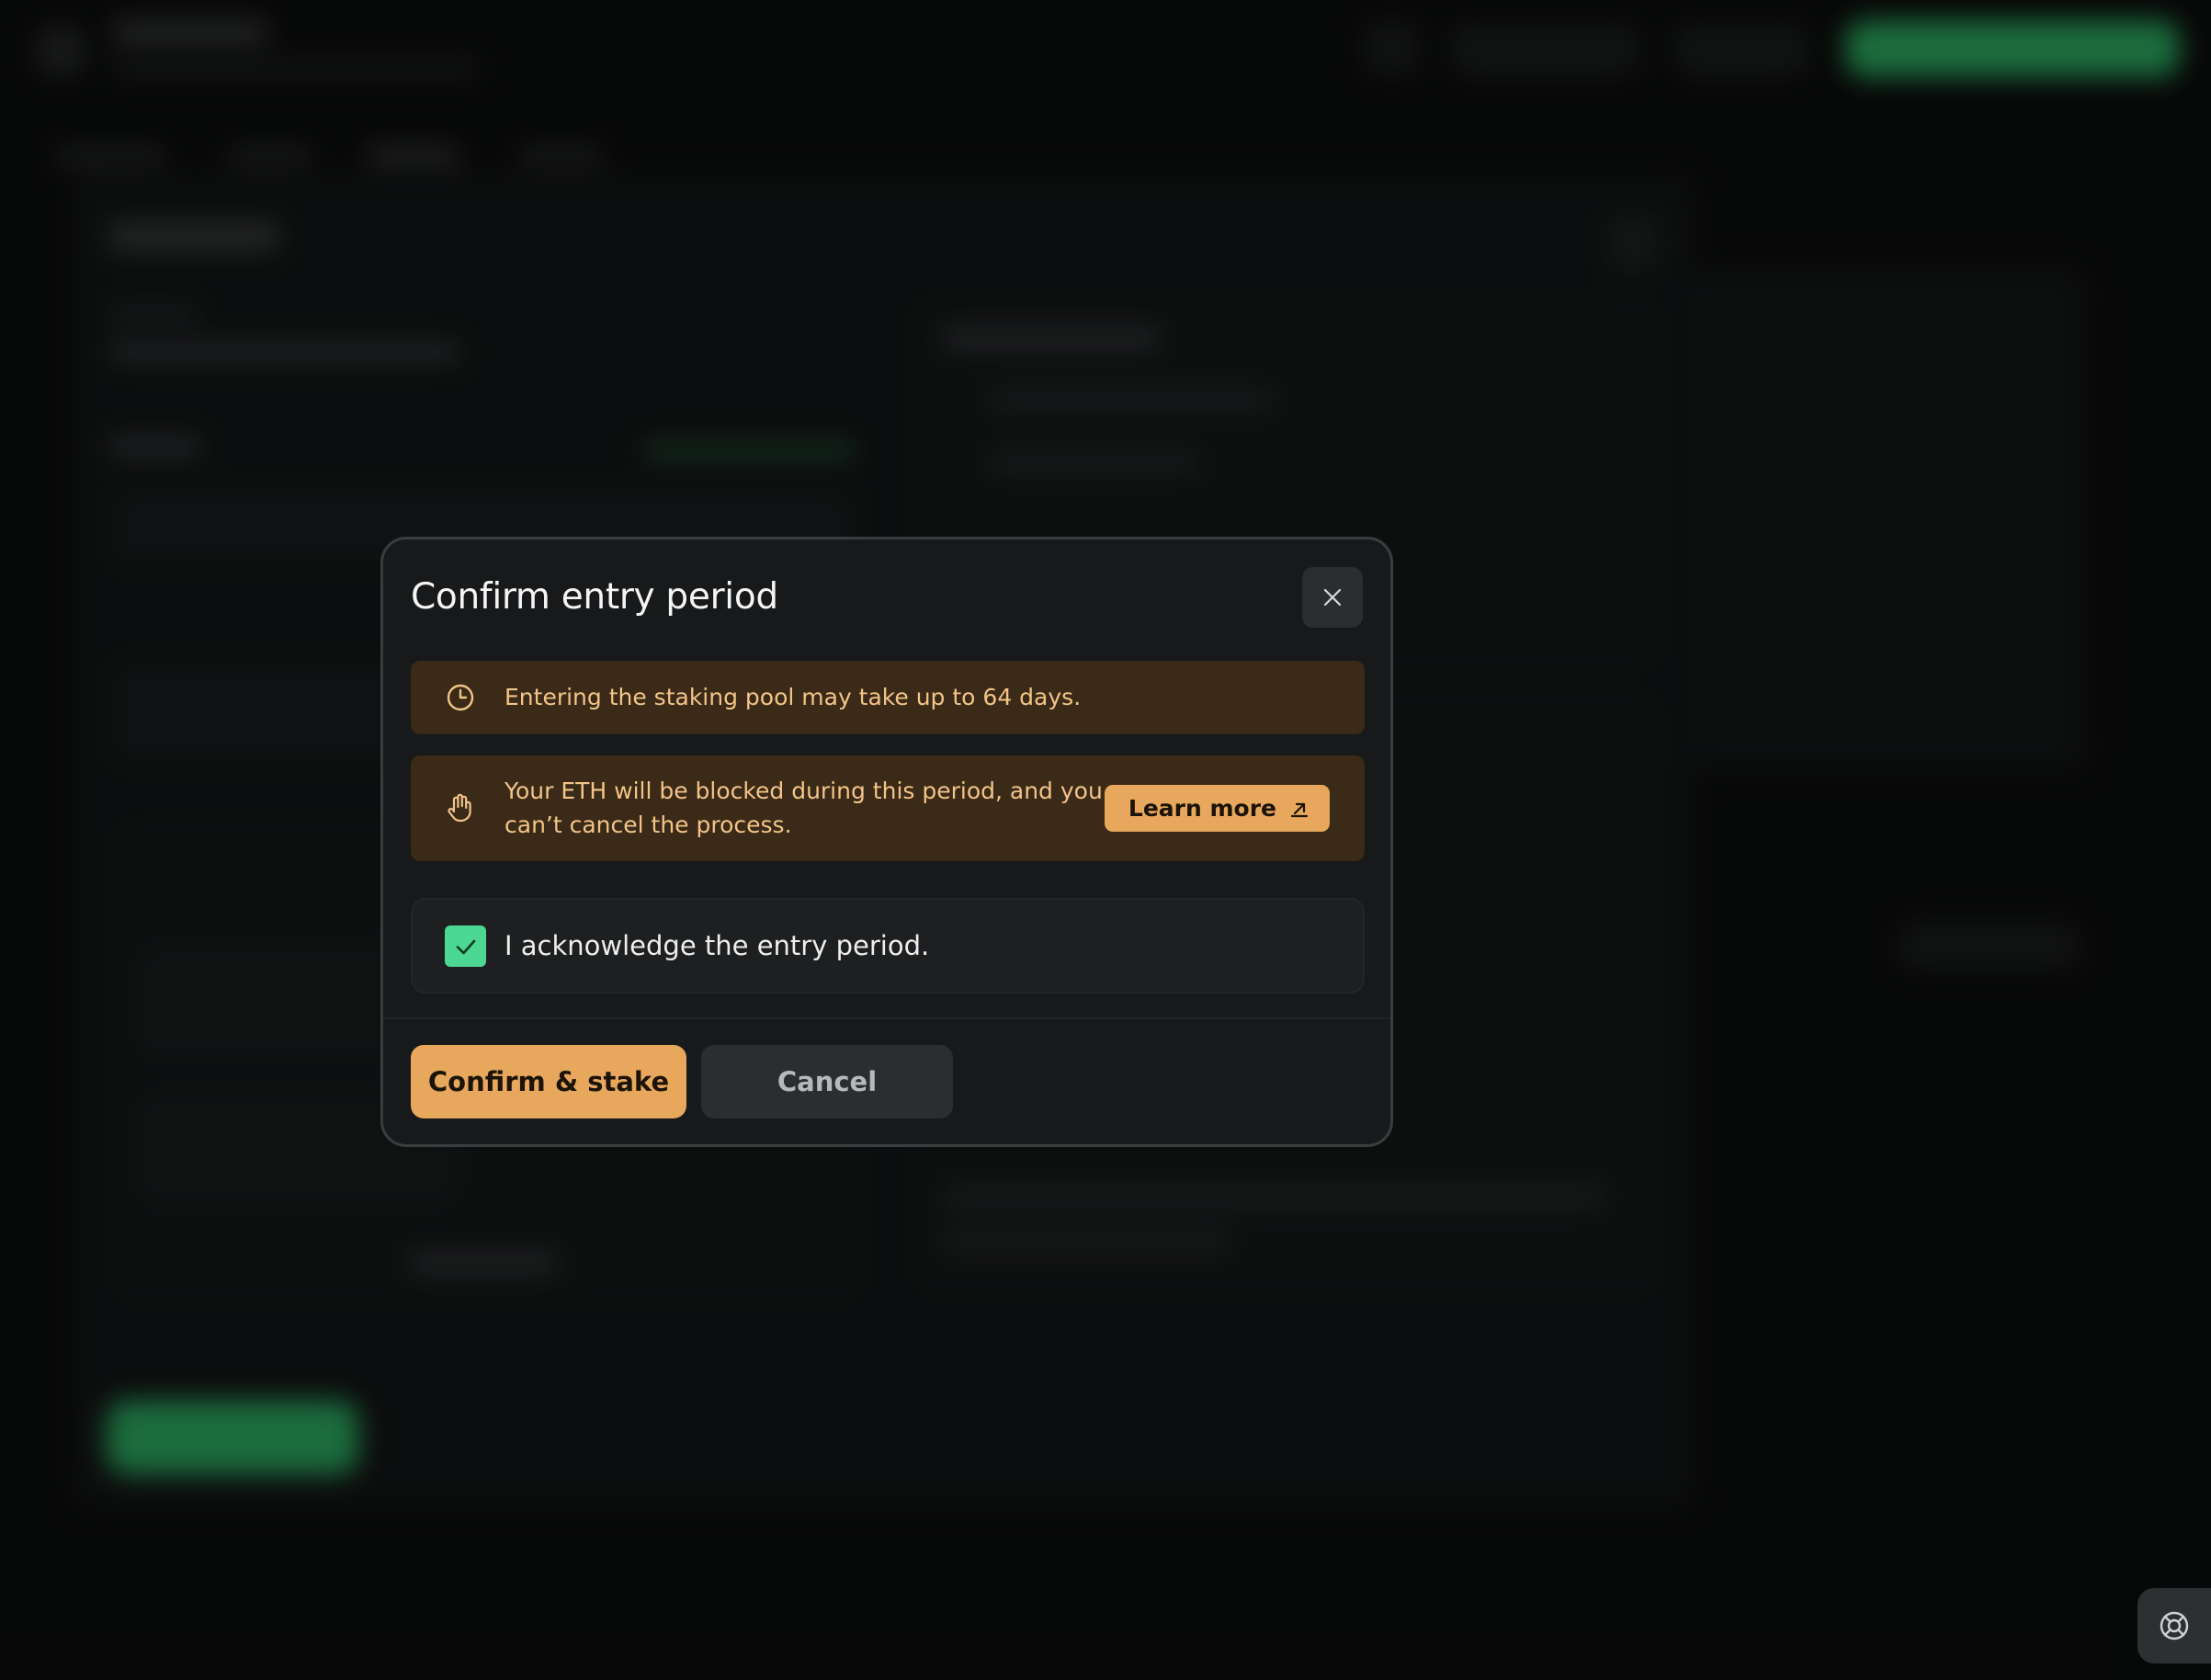 Image resolution: width=2211 pixels, height=1680 pixels. I want to click on external-link-icon, so click(1299, 809).